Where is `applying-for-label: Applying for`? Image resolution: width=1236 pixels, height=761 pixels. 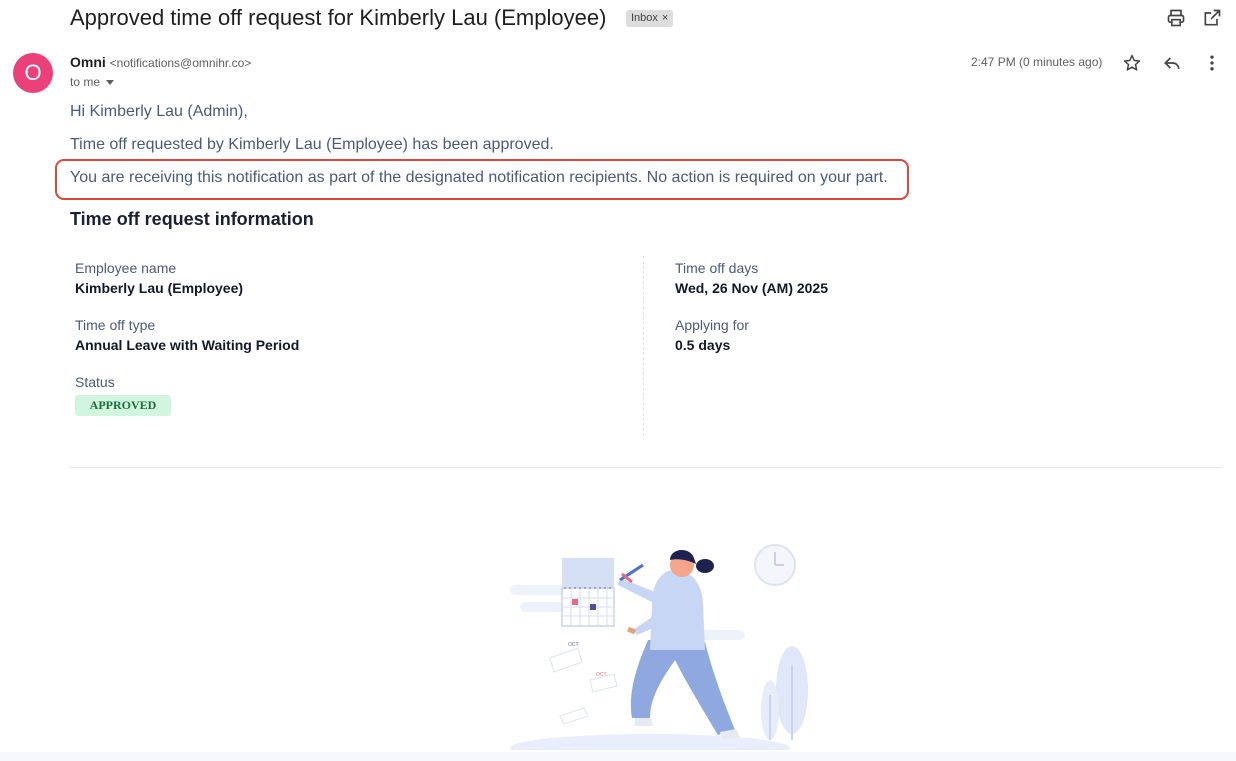
applying-for-label: Applying for is located at coordinates (712, 325).